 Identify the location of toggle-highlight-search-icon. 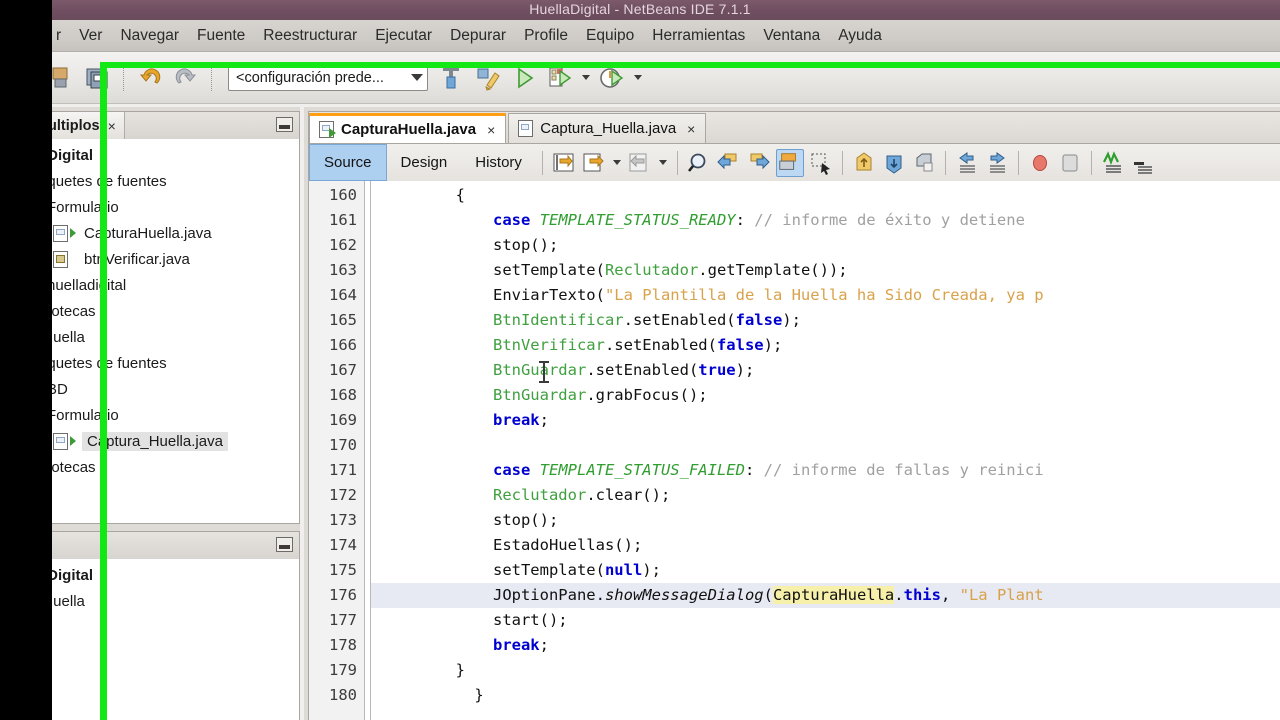
(789, 162).